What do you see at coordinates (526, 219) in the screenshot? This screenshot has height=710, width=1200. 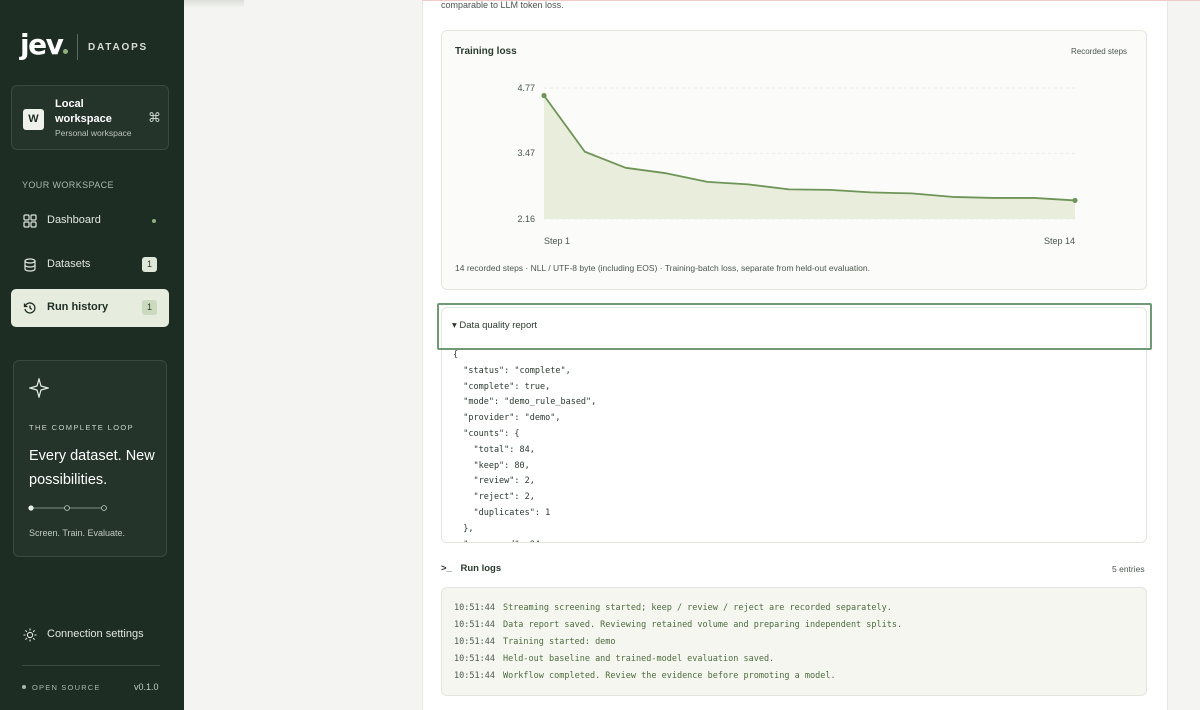 I see `y-tick-label: 2.16` at bounding box center [526, 219].